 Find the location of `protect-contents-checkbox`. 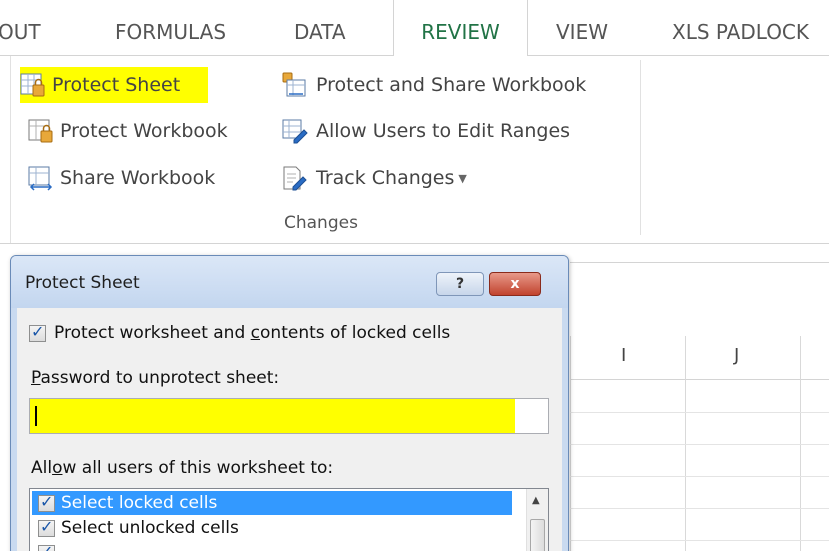

protect-contents-checkbox is located at coordinates (37, 332).